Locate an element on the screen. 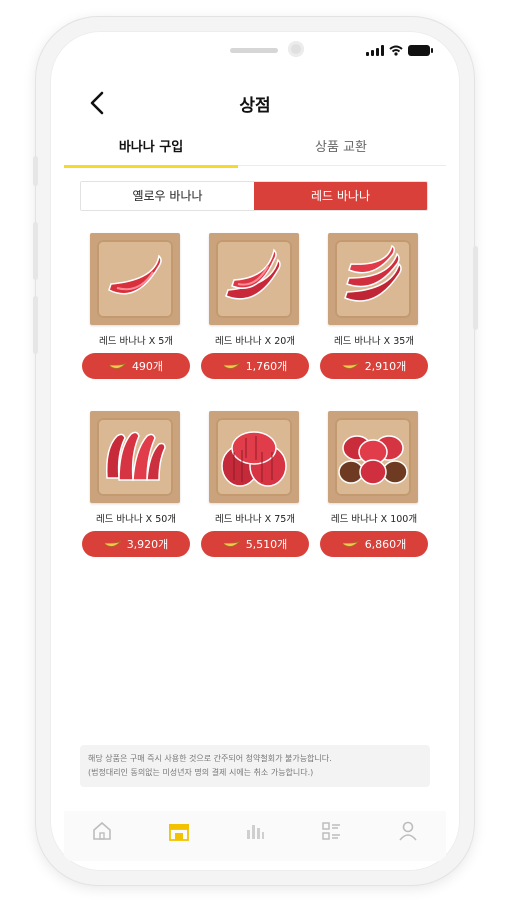  tab-exchange: 상품 교환 is located at coordinates (341, 151).